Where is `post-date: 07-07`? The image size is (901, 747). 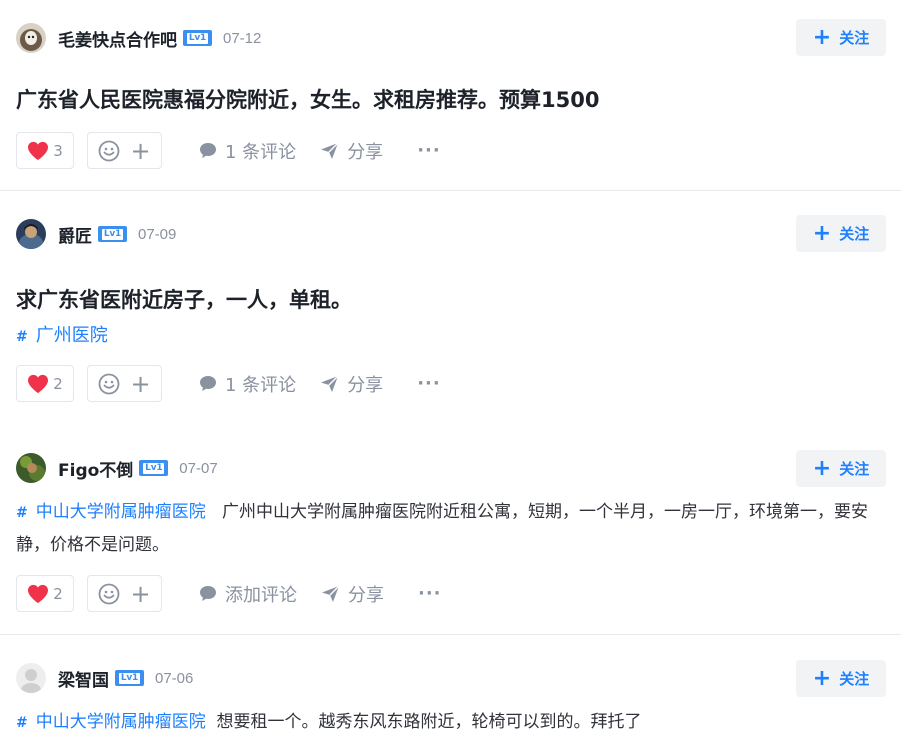 post-date: 07-07 is located at coordinates (198, 468).